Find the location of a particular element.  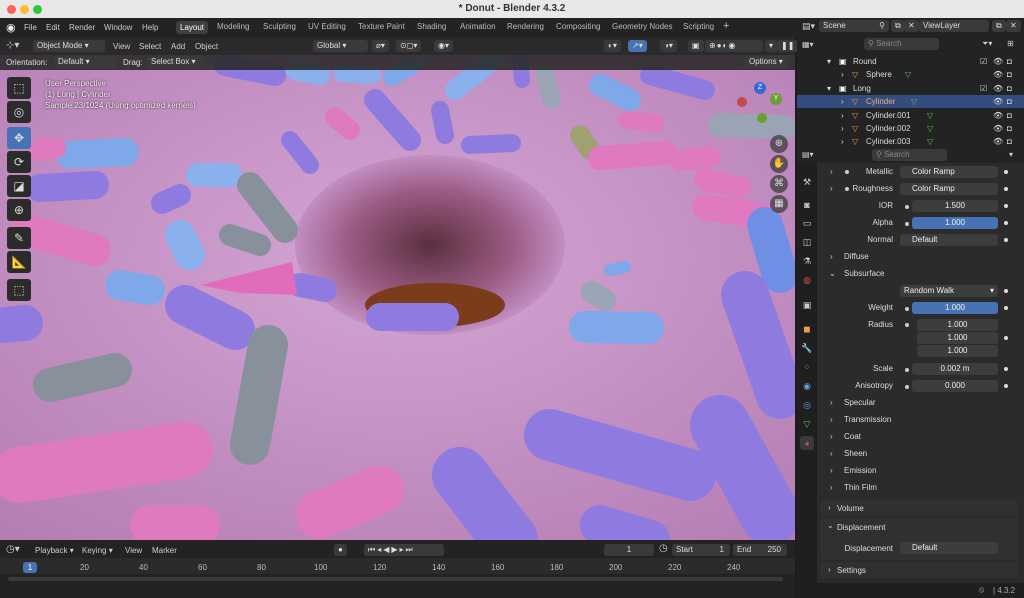

tab-uv-editing: UV Editing is located at coordinates (327, 26).